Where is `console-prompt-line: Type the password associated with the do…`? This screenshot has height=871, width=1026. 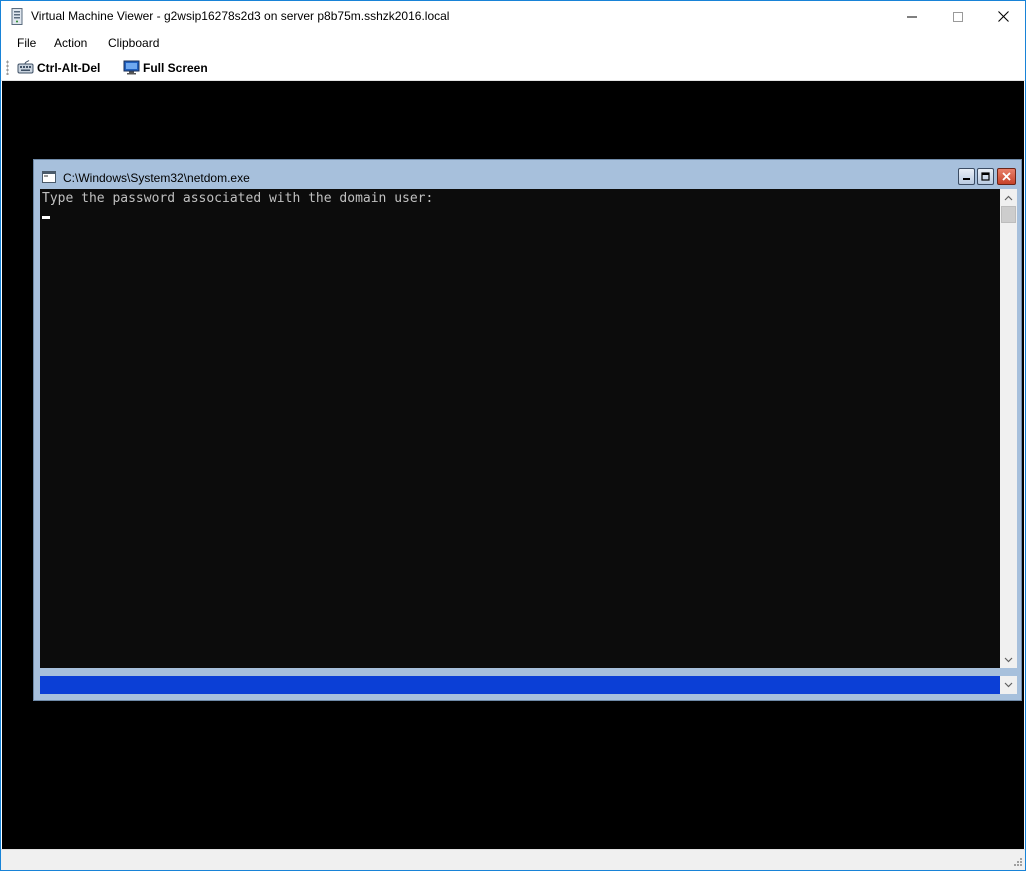
console-prompt-line: Type the password associated with the do… is located at coordinates (238, 198).